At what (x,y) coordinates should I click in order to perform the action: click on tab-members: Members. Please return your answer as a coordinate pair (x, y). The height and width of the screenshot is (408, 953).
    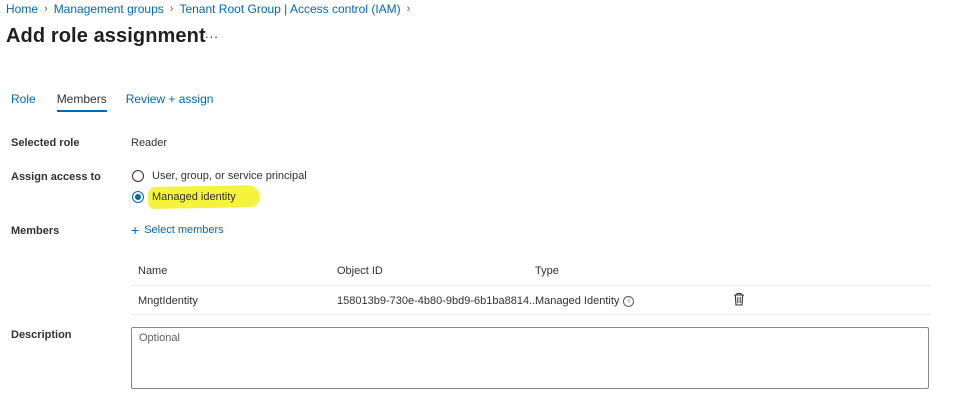
    Looking at the image, I should click on (81, 102).